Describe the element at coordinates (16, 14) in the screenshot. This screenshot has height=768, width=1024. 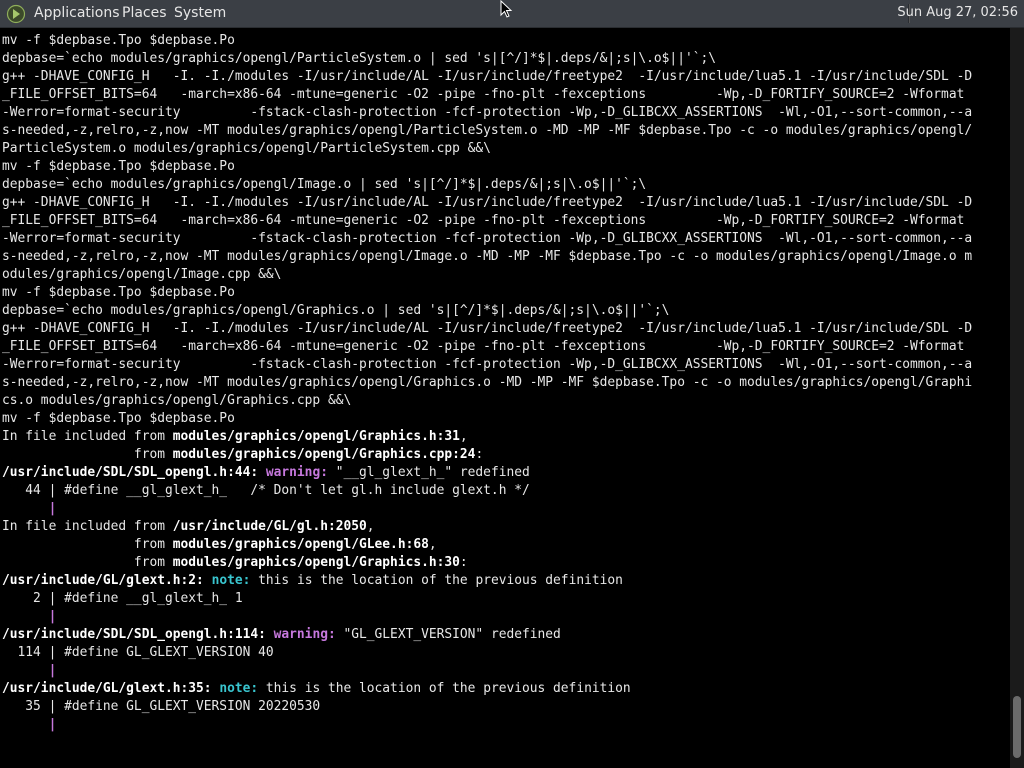
I see `distro-logo-icon` at that location.